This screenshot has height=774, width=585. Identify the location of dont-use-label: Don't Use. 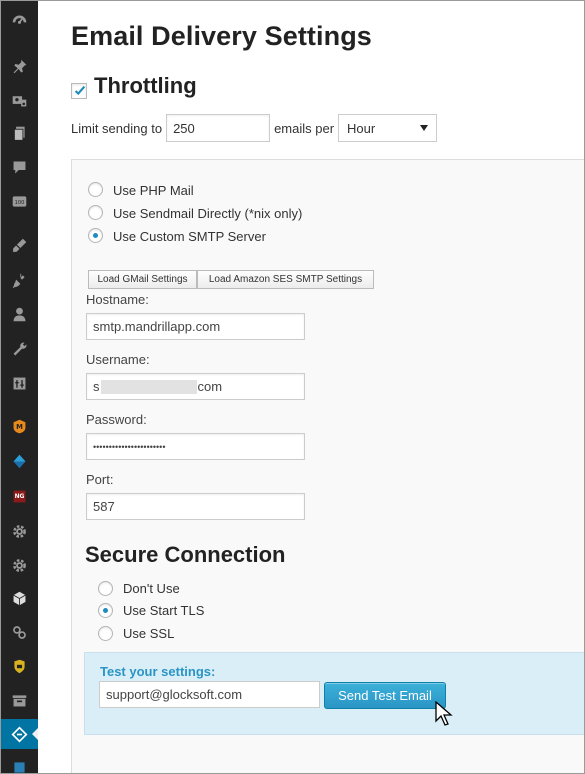
(151, 588).